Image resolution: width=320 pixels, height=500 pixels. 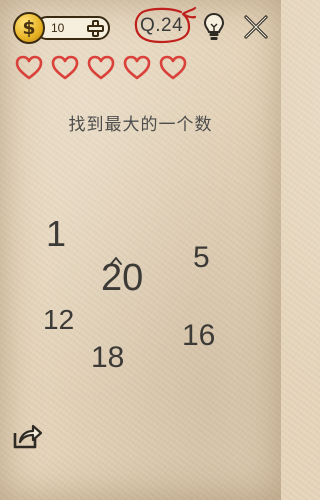 What do you see at coordinates (122, 278) in the screenshot?
I see `number-option-20: 20` at bounding box center [122, 278].